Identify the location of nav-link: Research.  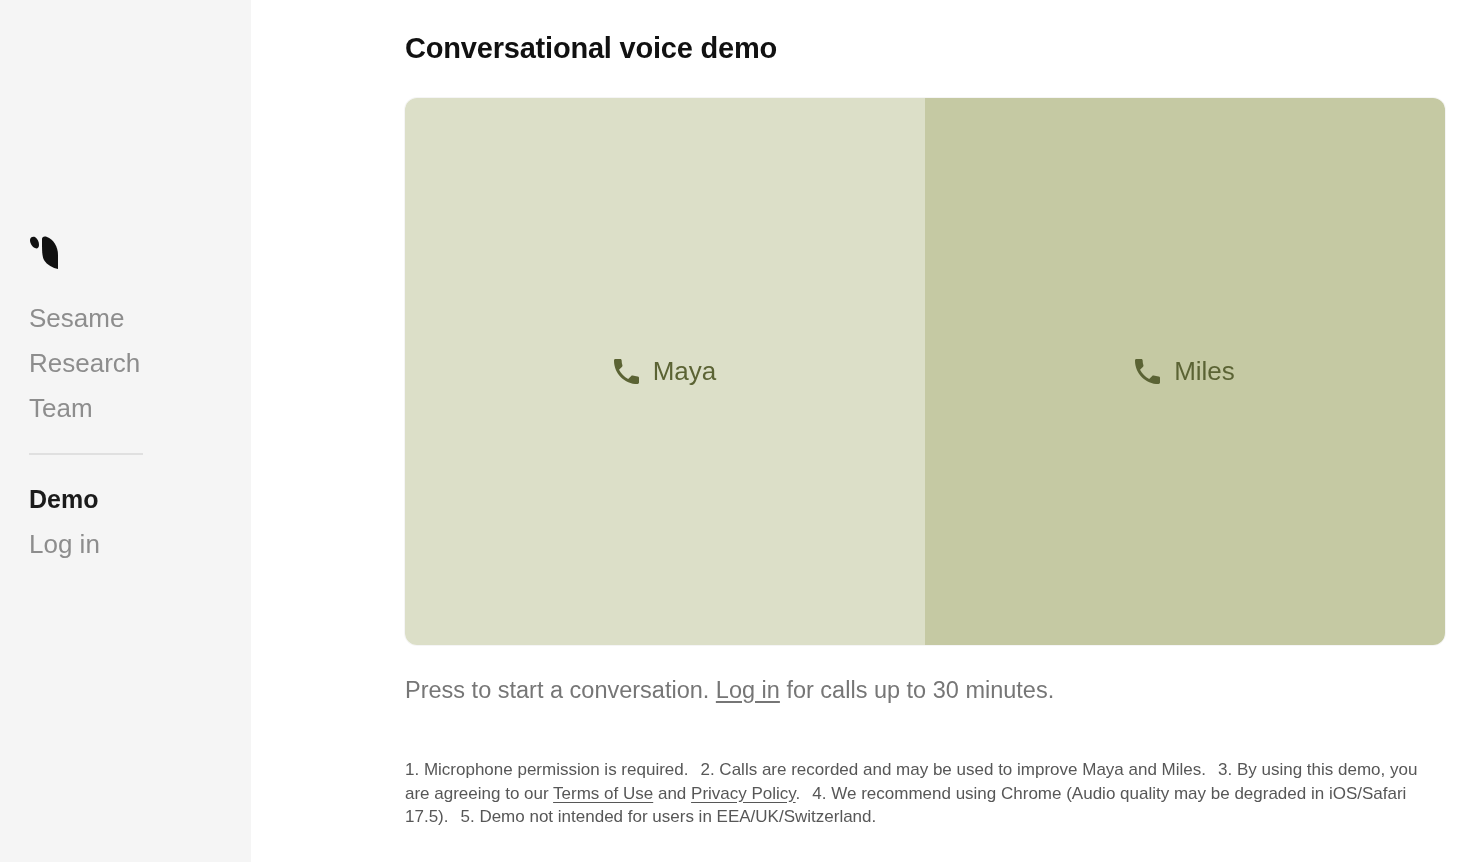
(85, 363).